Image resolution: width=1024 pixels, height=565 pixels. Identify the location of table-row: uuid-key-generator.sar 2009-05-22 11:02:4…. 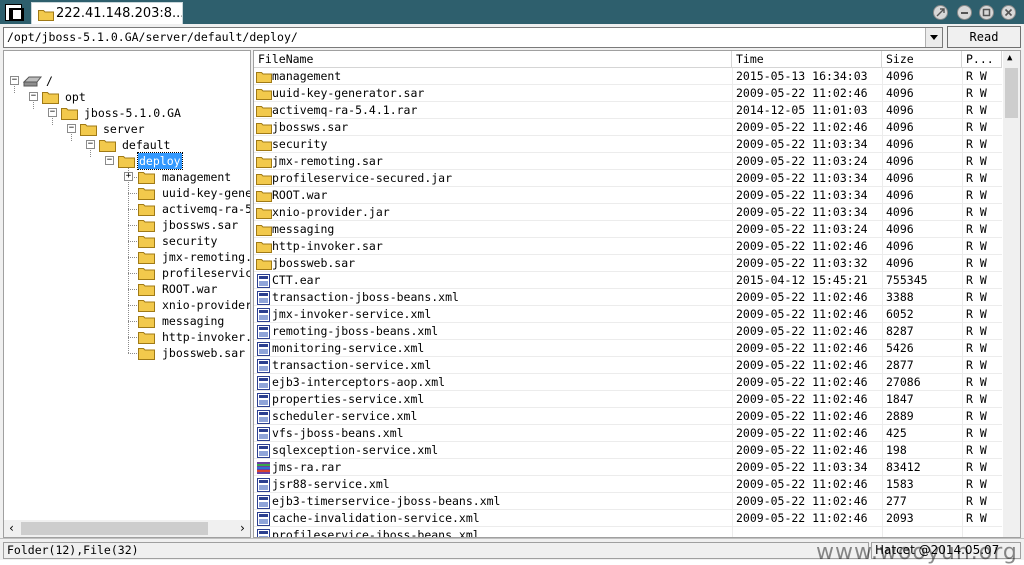
(628, 93).